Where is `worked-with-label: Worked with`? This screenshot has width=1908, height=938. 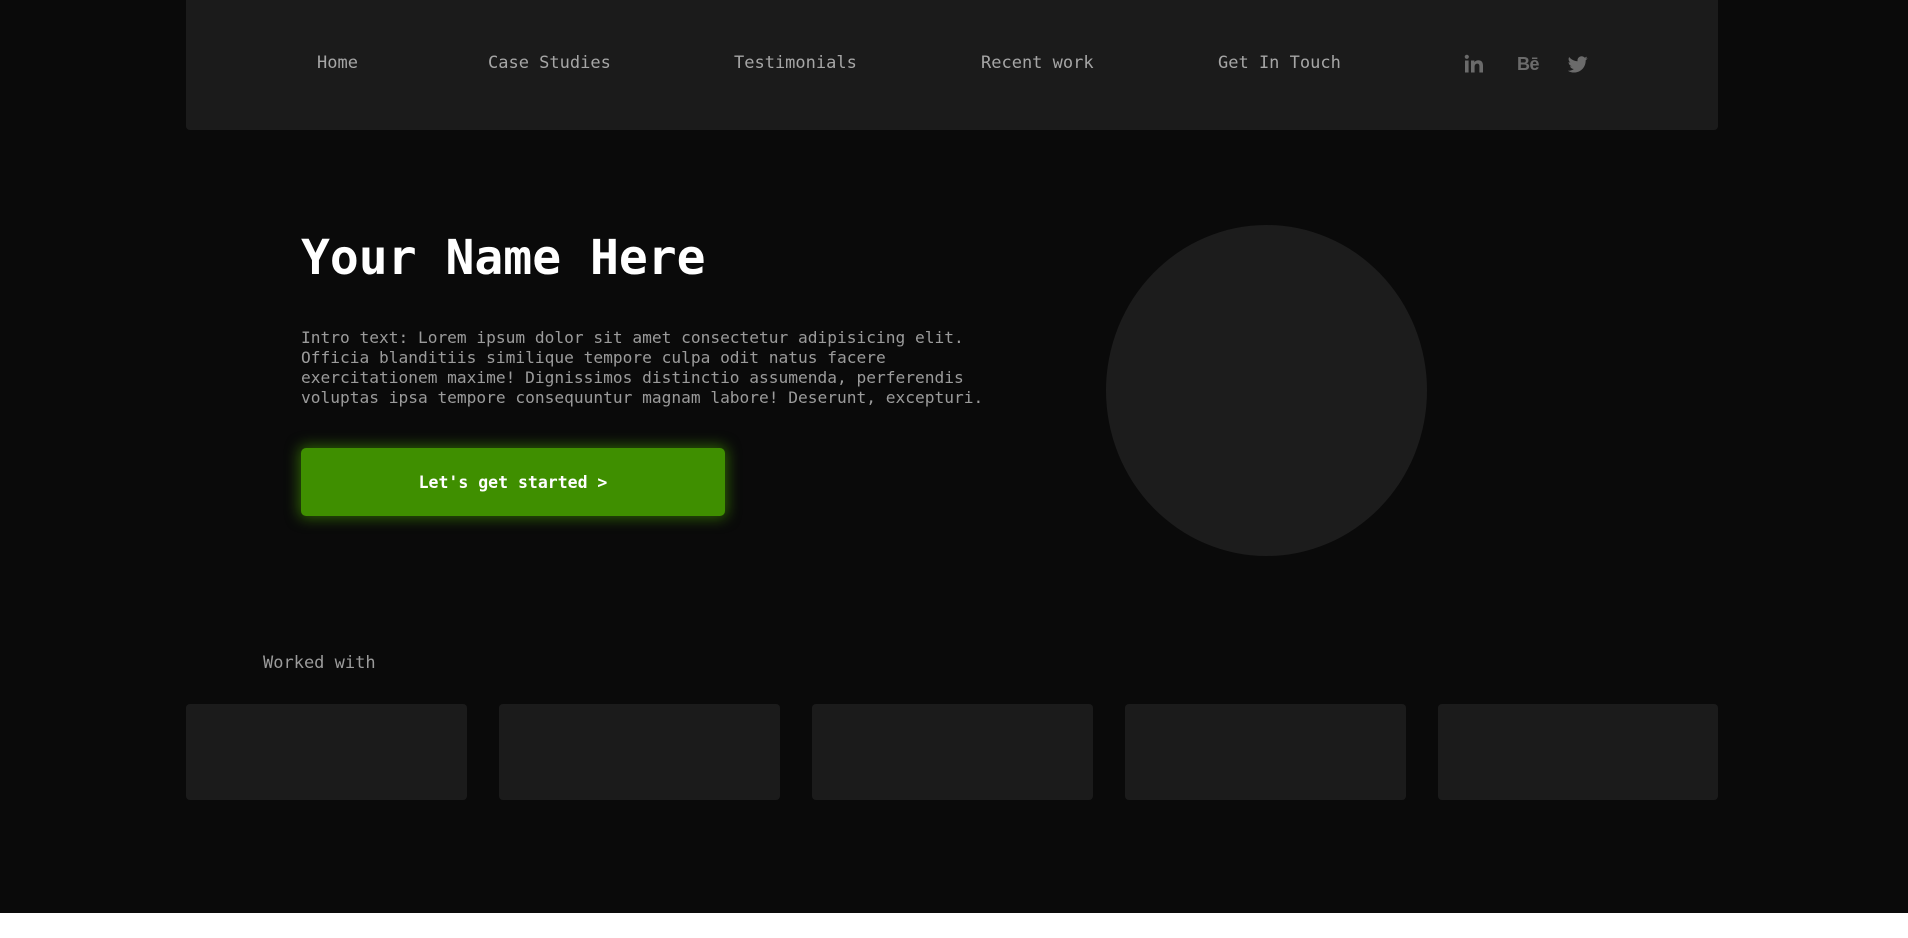
worked-with-label: Worked with is located at coordinates (319, 663).